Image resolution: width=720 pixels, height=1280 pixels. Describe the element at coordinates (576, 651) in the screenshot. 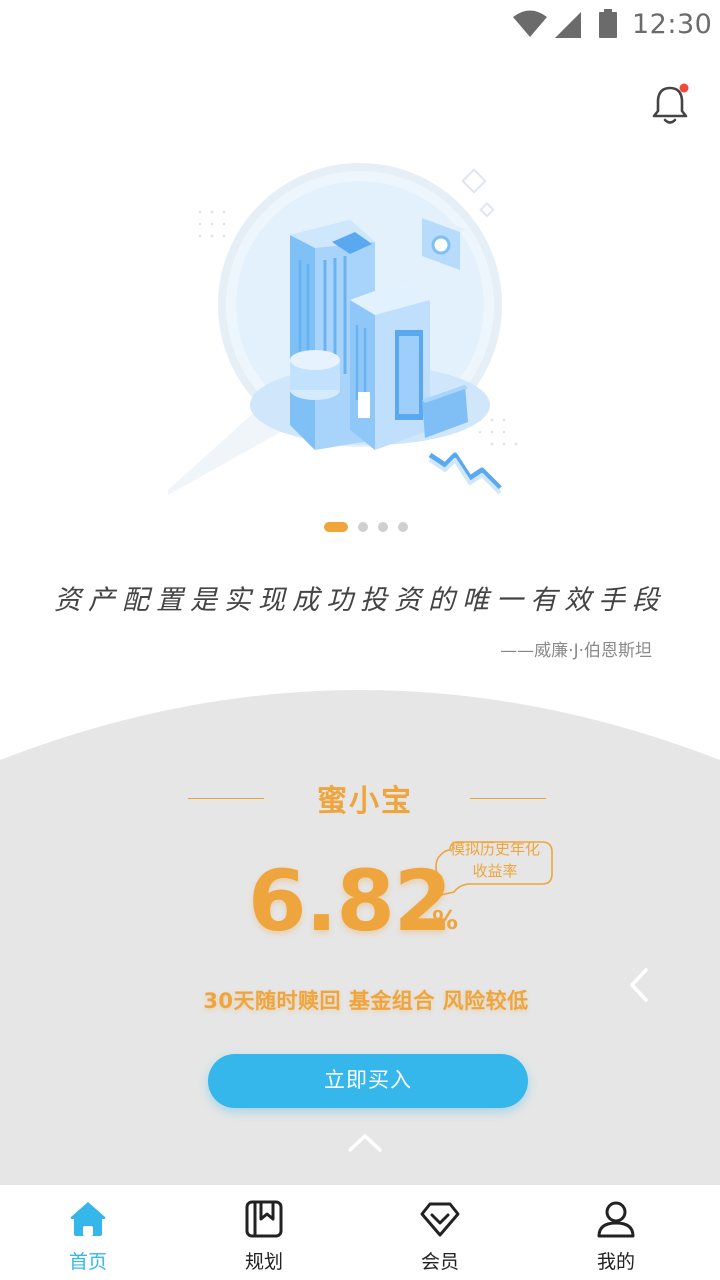

I see `quote-author: ——威廉·J·伯恩斯坦` at that location.